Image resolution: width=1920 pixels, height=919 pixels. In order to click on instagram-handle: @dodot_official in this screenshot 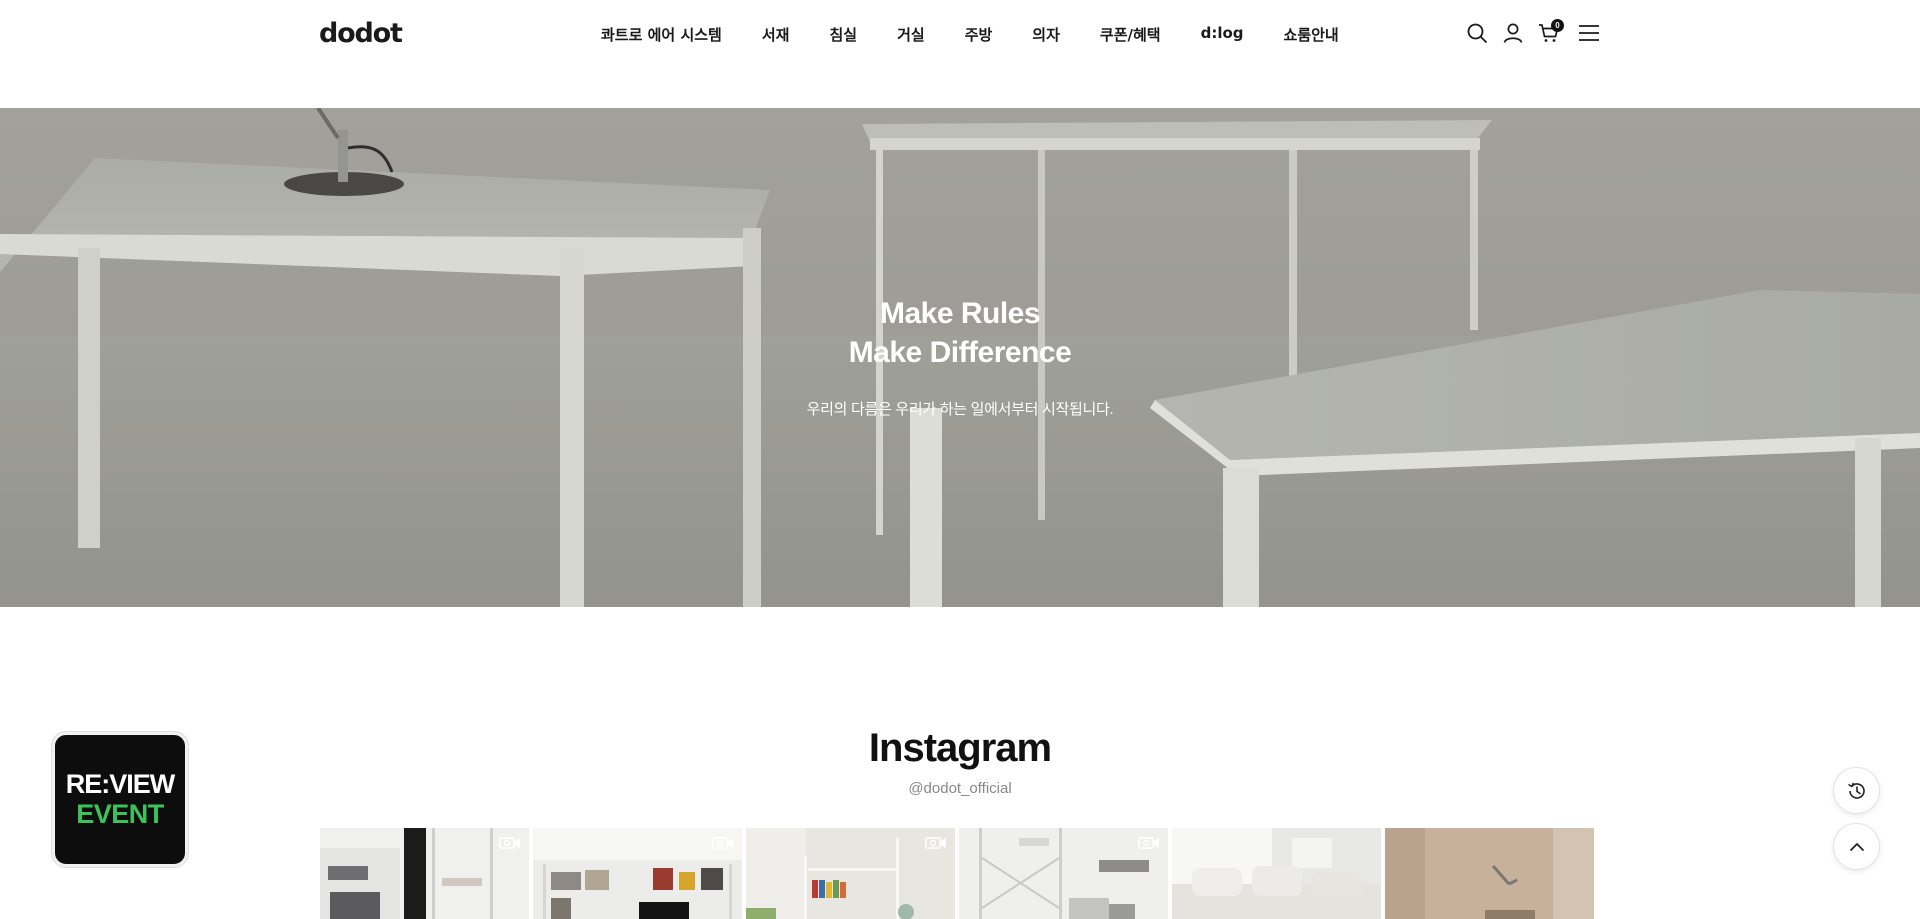, I will do `click(960, 788)`.